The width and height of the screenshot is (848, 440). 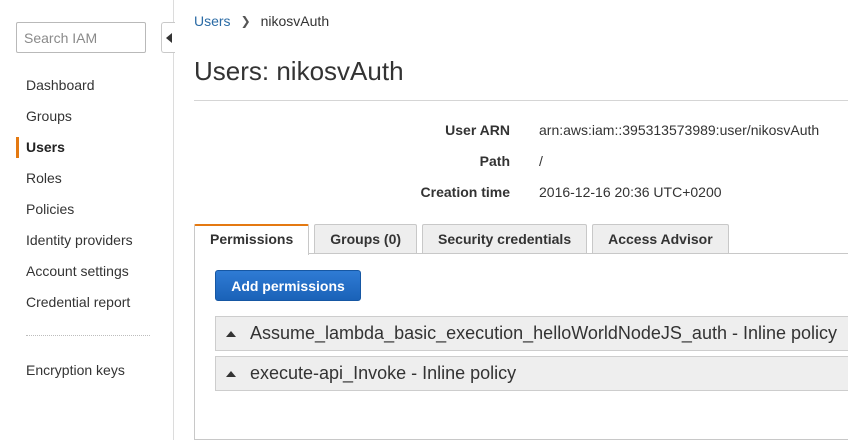 I want to click on breadcrumb-link-users: Users, so click(x=212, y=21).